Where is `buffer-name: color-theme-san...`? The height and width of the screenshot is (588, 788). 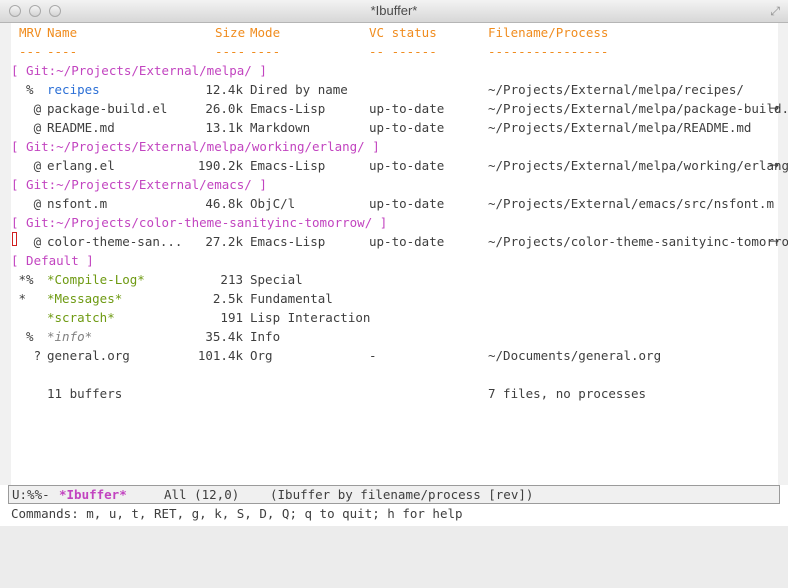
buffer-name: color-theme-san... is located at coordinates (114, 241).